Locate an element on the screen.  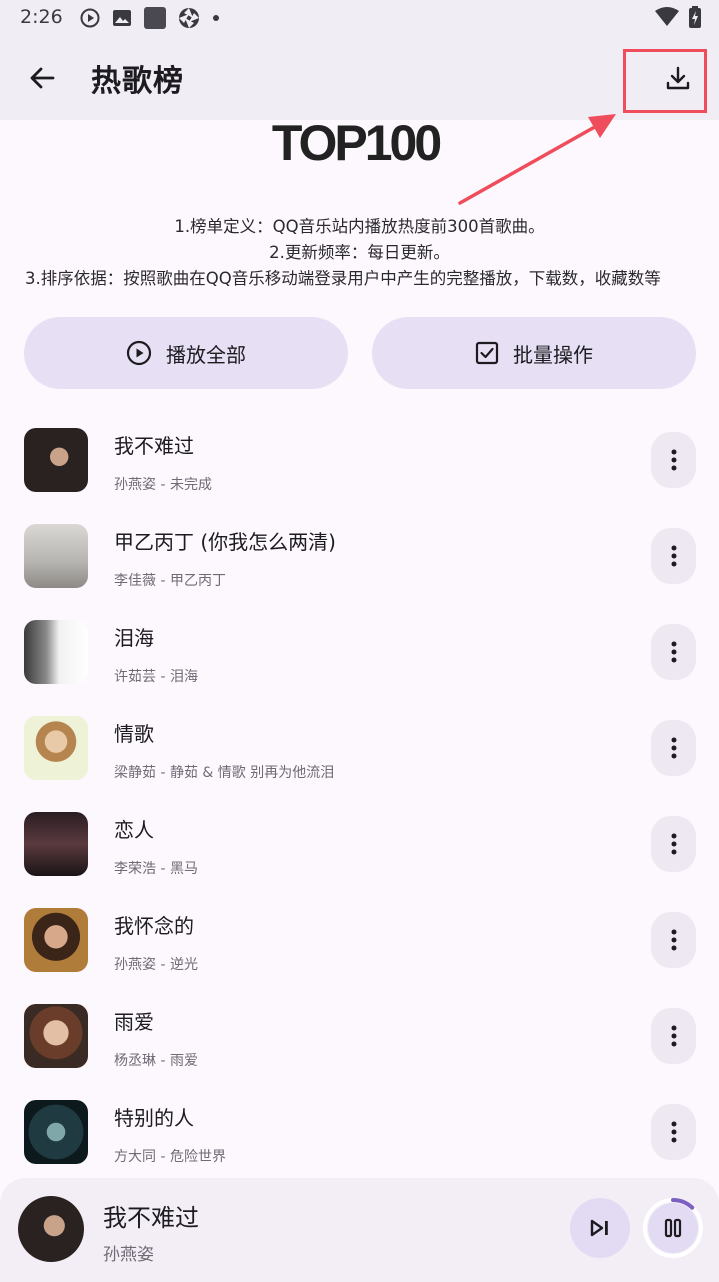
next-track-button is located at coordinates (600, 1228).